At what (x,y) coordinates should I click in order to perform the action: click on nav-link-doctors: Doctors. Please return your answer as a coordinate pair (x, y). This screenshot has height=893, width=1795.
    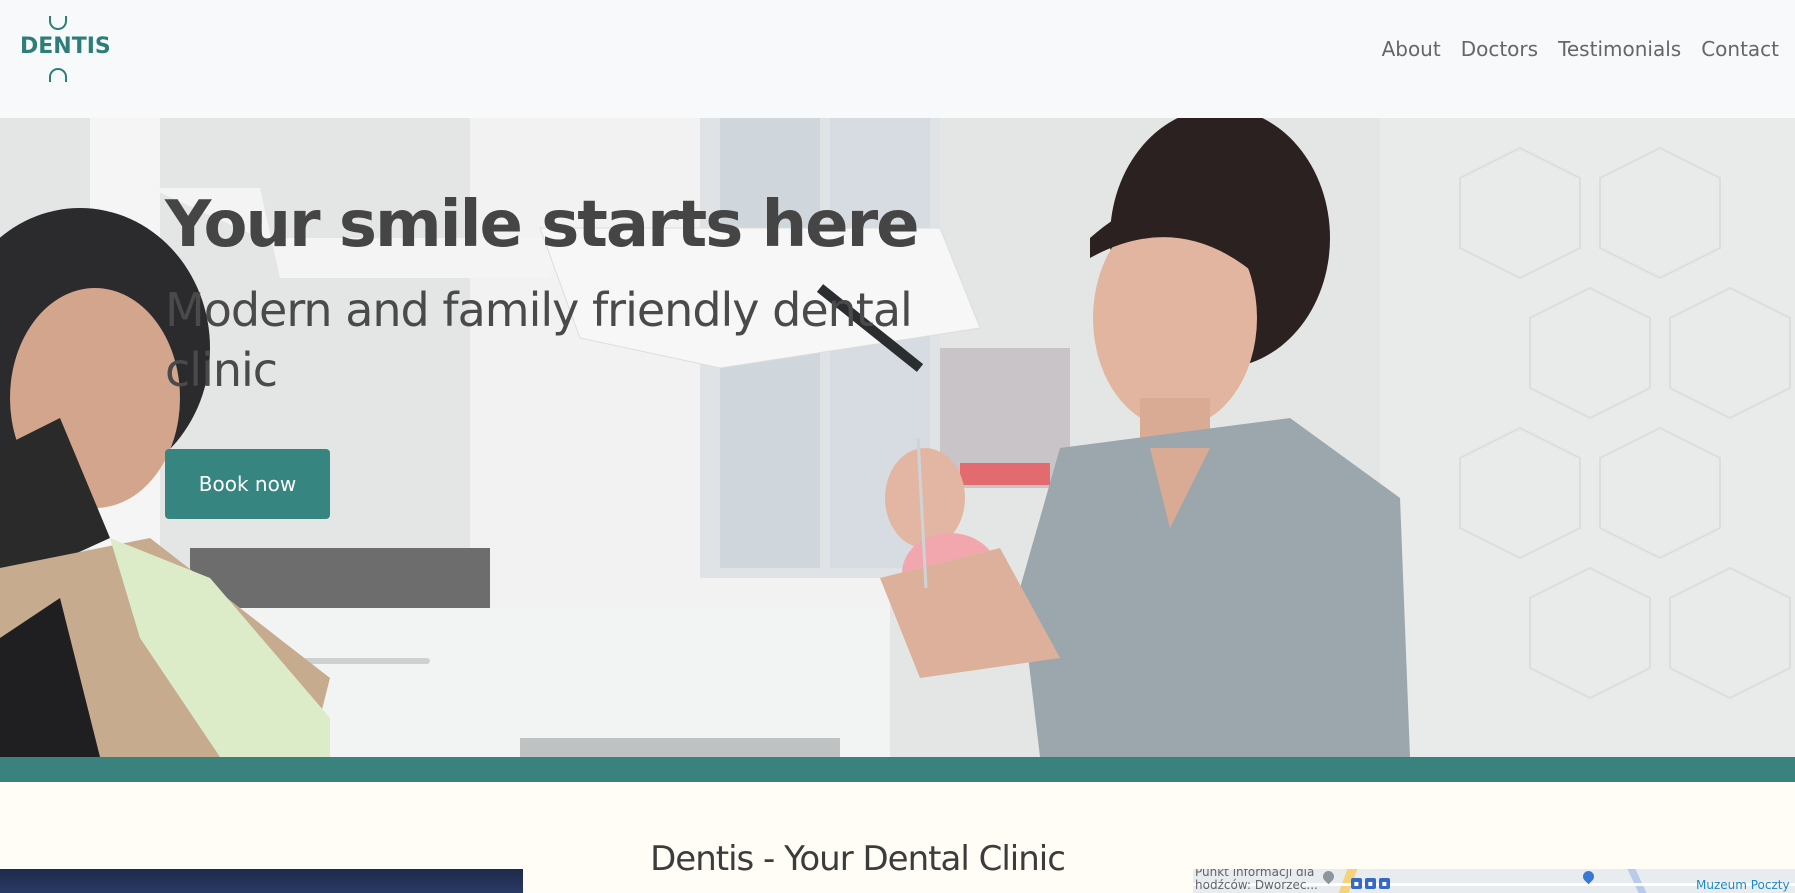
    Looking at the image, I should click on (1499, 49).